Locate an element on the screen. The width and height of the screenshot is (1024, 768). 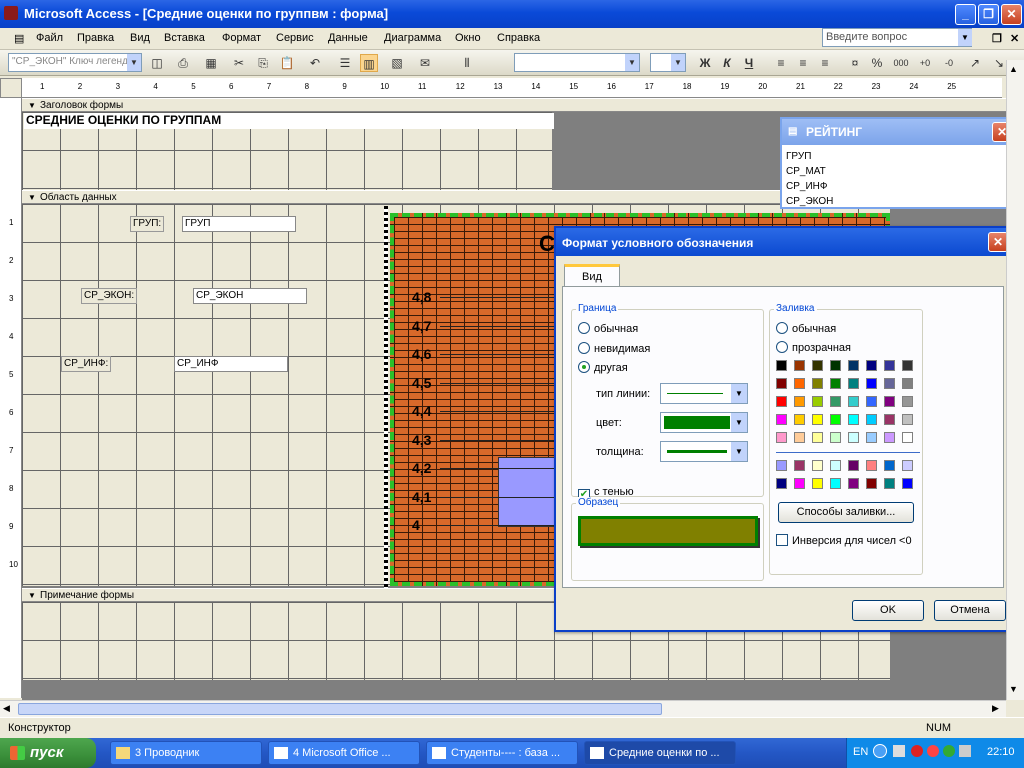
field-list-window: ▤ РЕЙТИНГ ✕ ГРУП СР_МАТ СР_ИНФ СР_ЭКОН is located at coordinates (899, 163).